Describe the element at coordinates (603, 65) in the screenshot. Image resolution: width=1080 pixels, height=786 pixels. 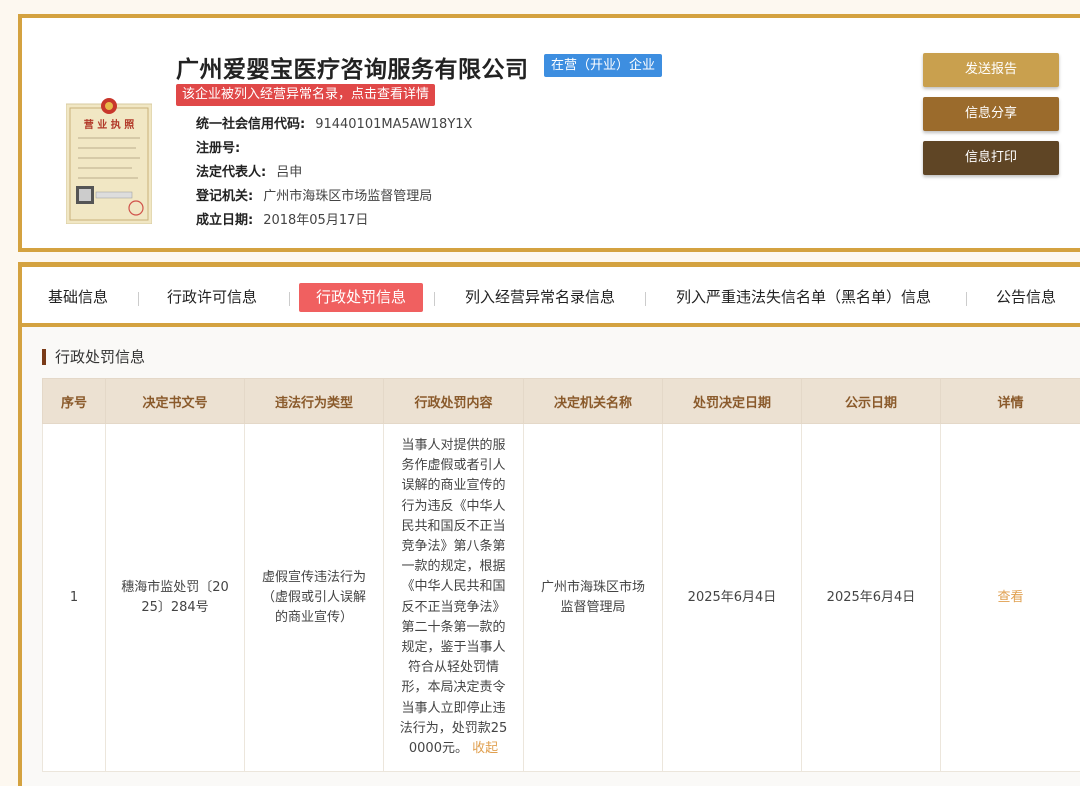
I see `status-badge: 在营（开业）企业` at that location.